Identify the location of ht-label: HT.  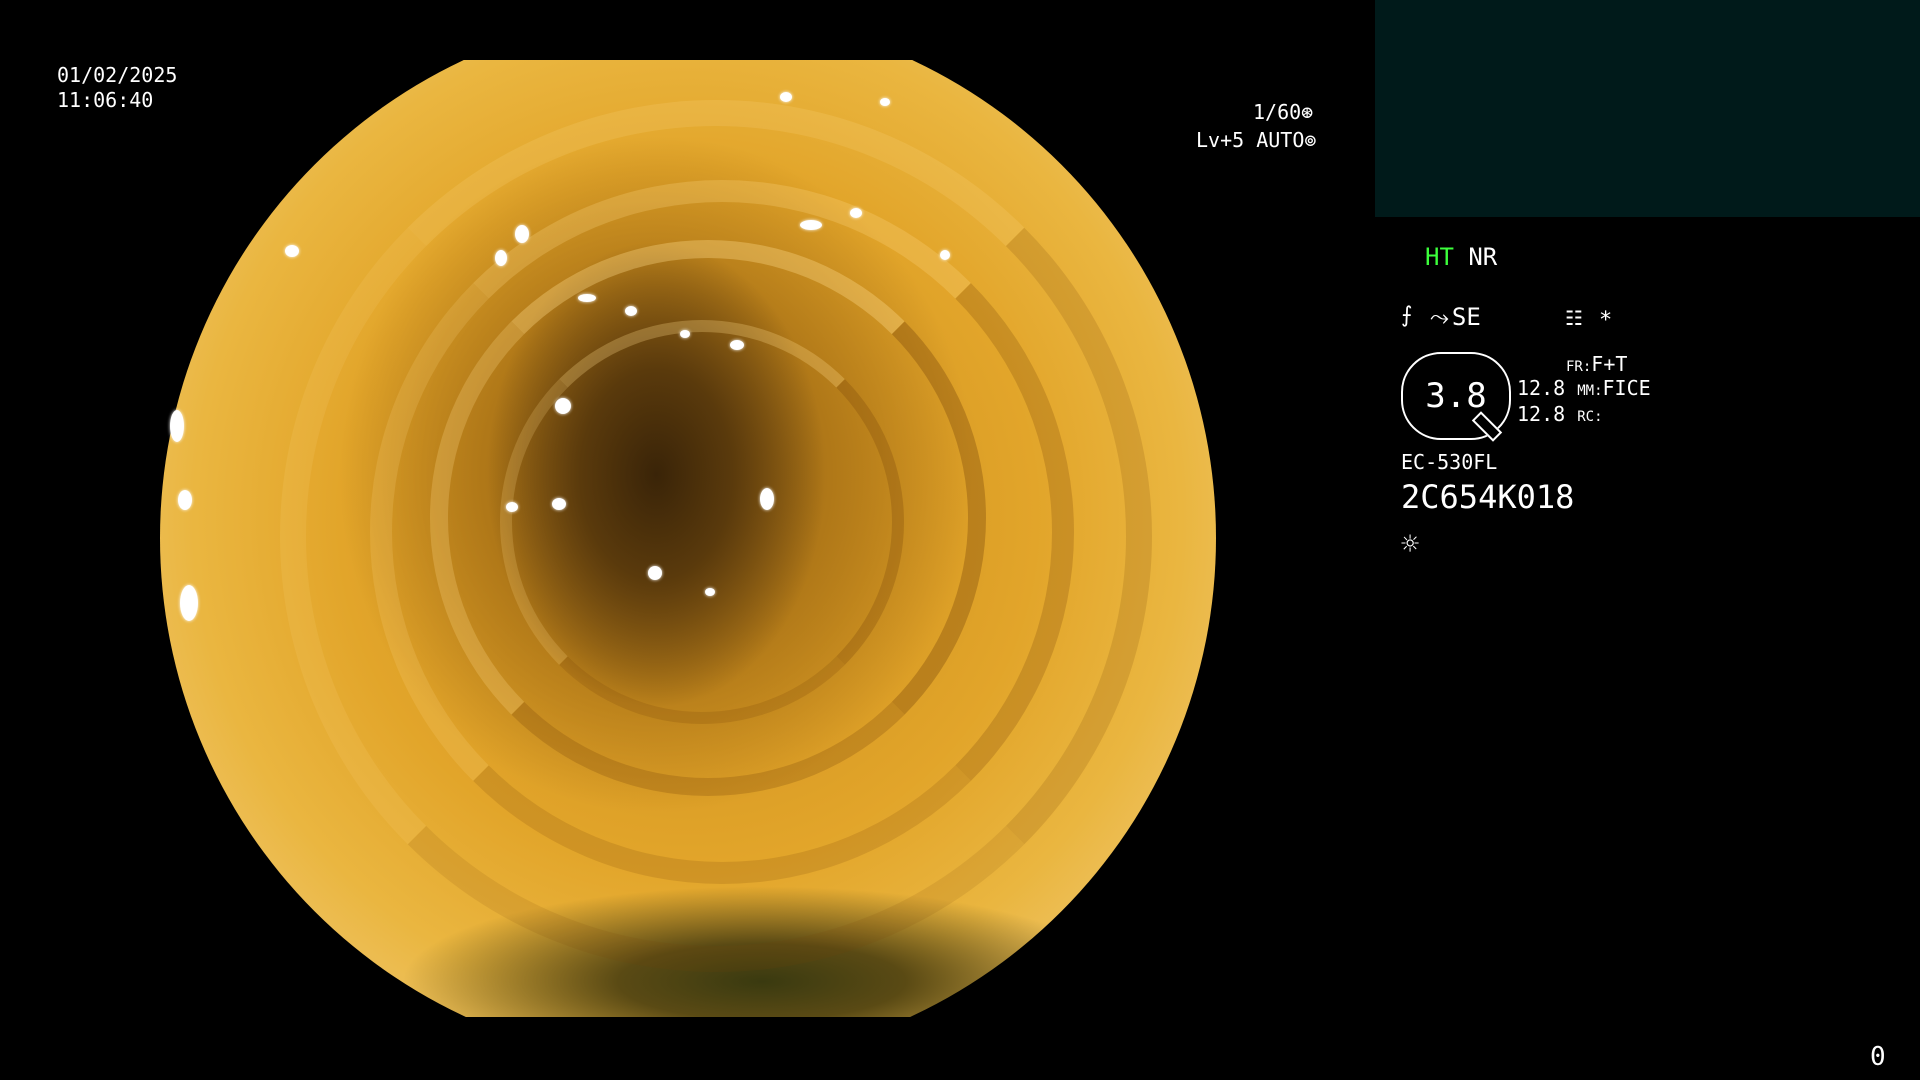
(1439, 257).